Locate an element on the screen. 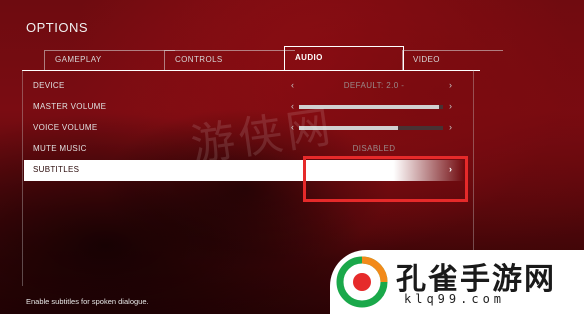 The width and height of the screenshot is (584, 314). mute-music-label: MUTE MUSIC is located at coordinates (60, 148).